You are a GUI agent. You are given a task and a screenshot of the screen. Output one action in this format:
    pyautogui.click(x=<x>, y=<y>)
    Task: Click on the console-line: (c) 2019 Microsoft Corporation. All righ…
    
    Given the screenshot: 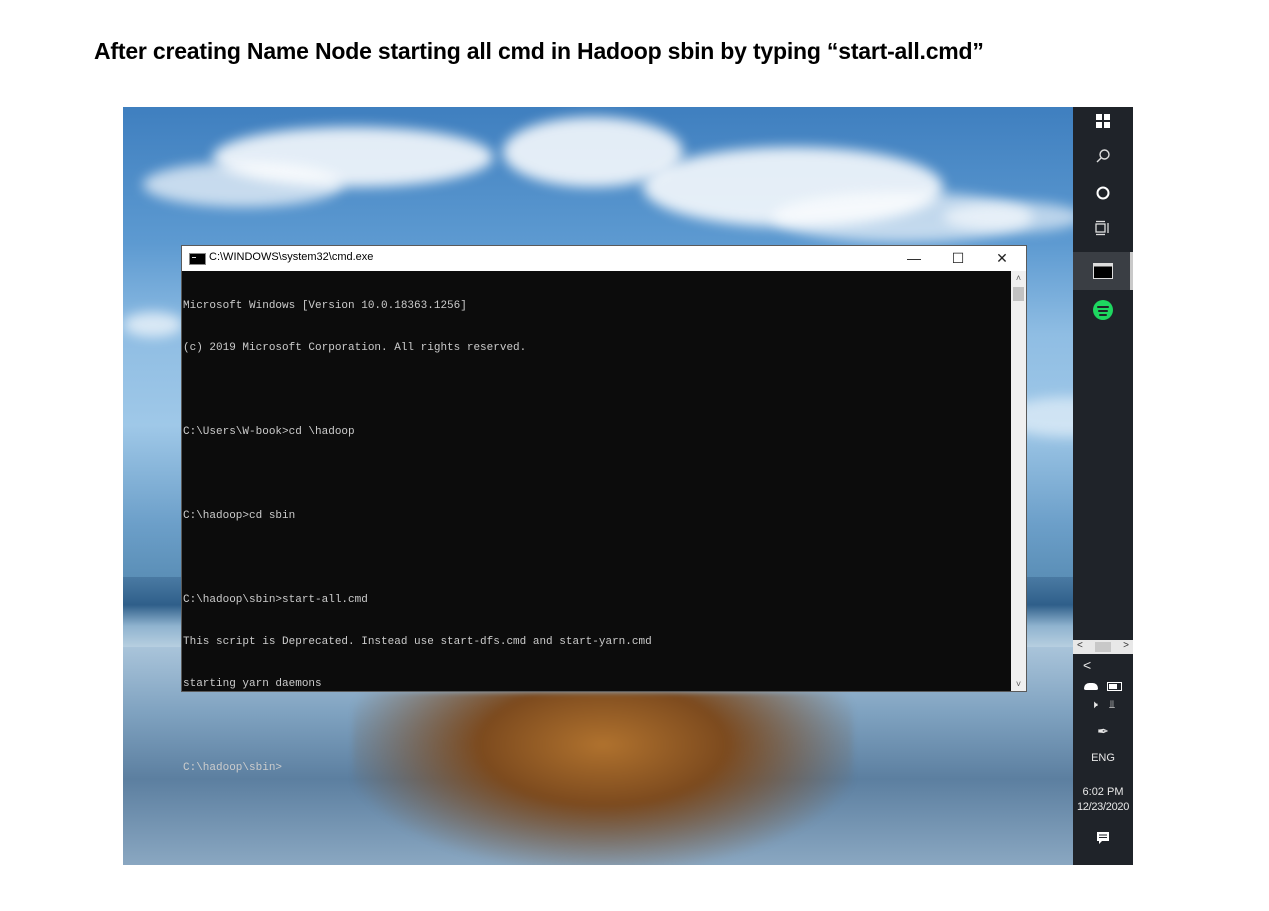 What is the action you would take?
    pyautogui.click(x=355, y=348)
    